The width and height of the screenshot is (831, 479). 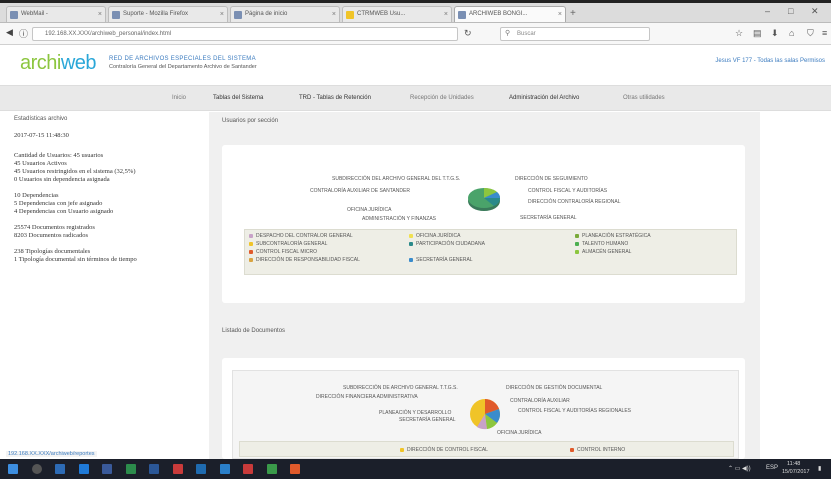 I want to click on stats-line: 10 Dependencias, so click(x=36, y=195).